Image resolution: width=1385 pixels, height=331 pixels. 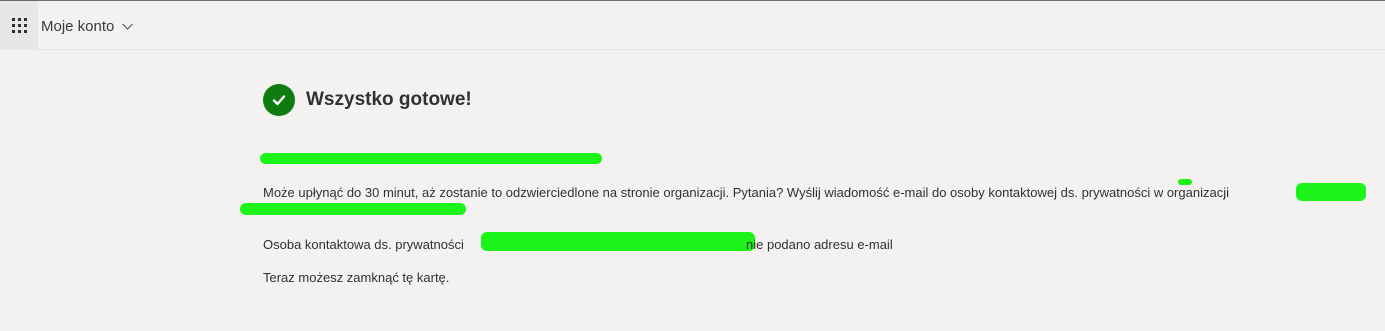 I want to click on close-tab-hint: Teraz możesz zamknąć tę kartę., so click(x=356, y=277).